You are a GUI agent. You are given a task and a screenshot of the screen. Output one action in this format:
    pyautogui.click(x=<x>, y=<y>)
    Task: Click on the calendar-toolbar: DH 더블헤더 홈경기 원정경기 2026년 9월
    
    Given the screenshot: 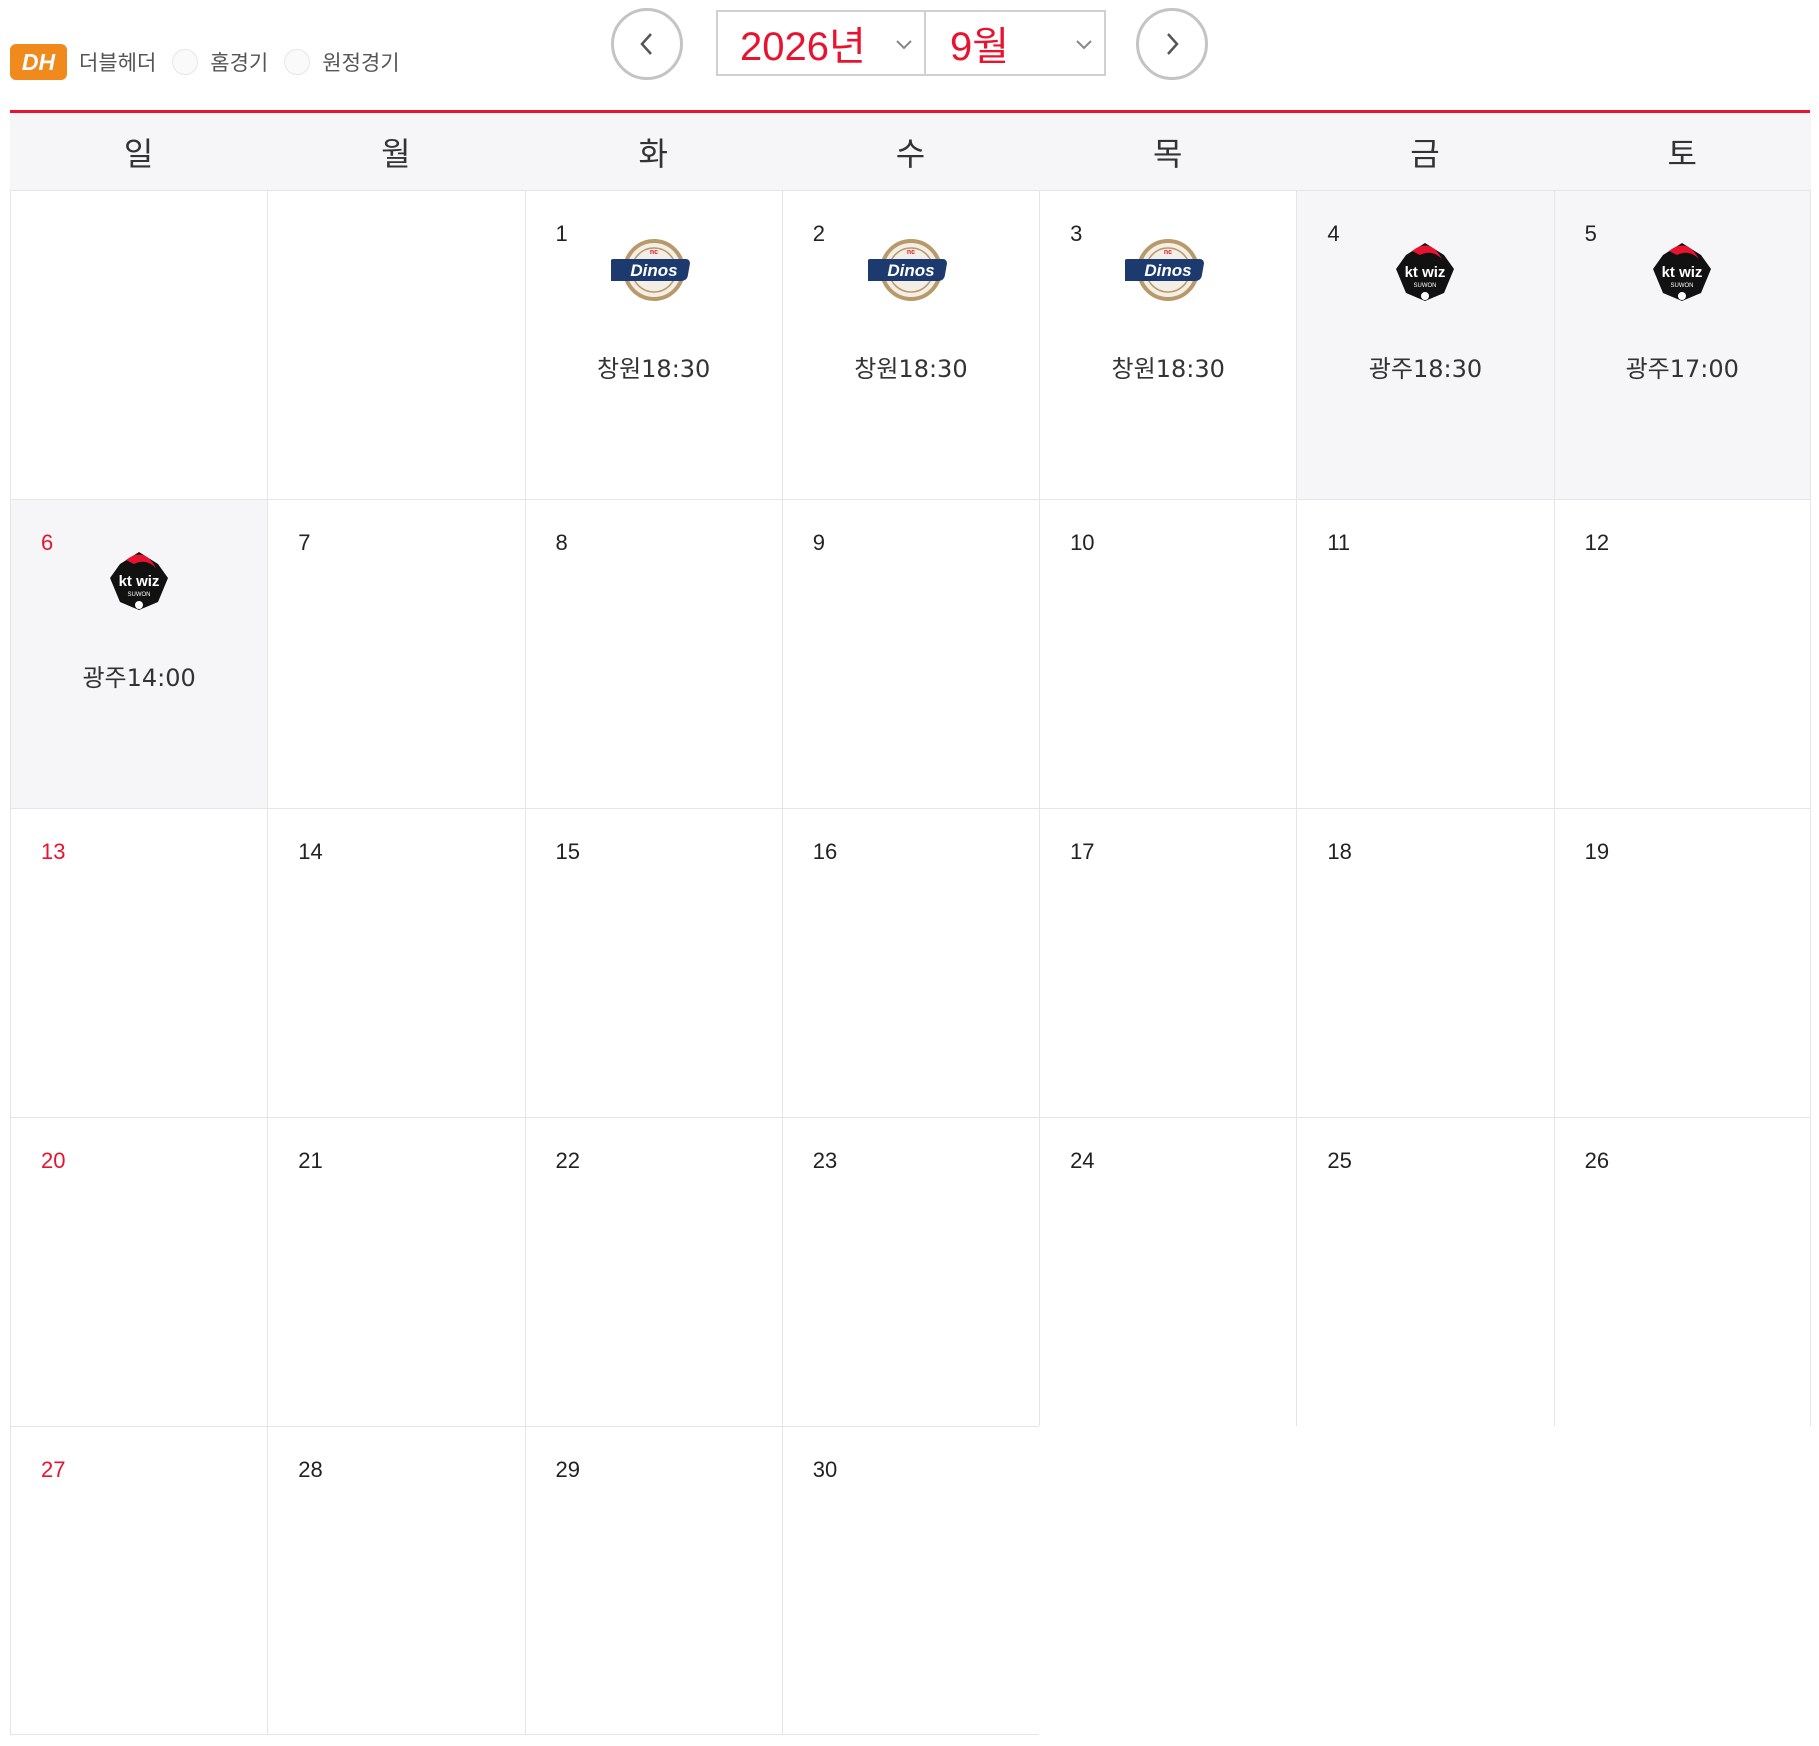 What is the action you would take?
    pyautogui.click(x=909, y=56)
    